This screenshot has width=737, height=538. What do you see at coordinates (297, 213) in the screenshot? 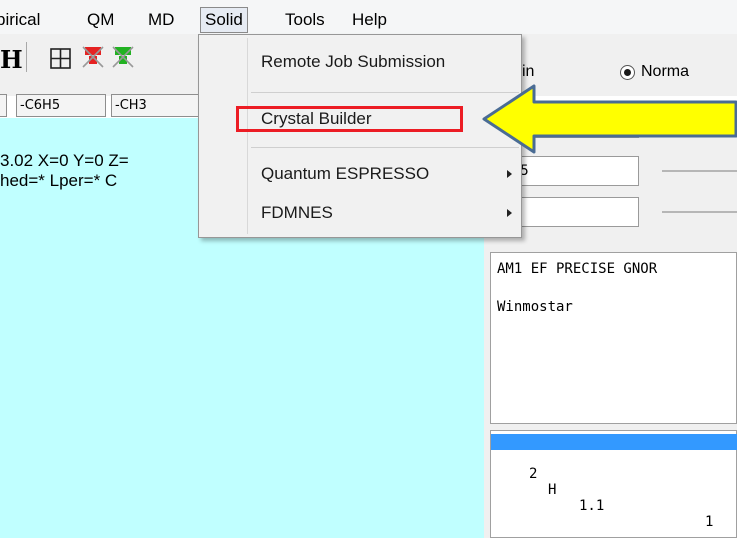
I see `menu-item-fdmnes: FDMNES` at bounding box center [297, 213].